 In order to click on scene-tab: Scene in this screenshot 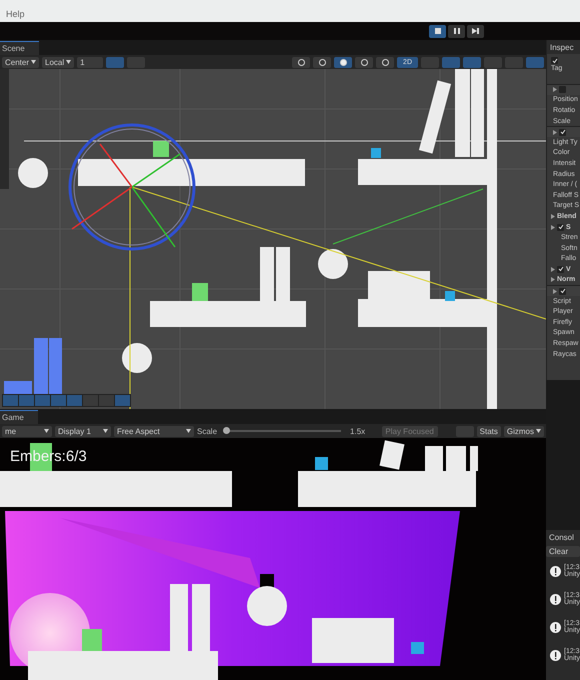, I will do `click(19, 48)`.